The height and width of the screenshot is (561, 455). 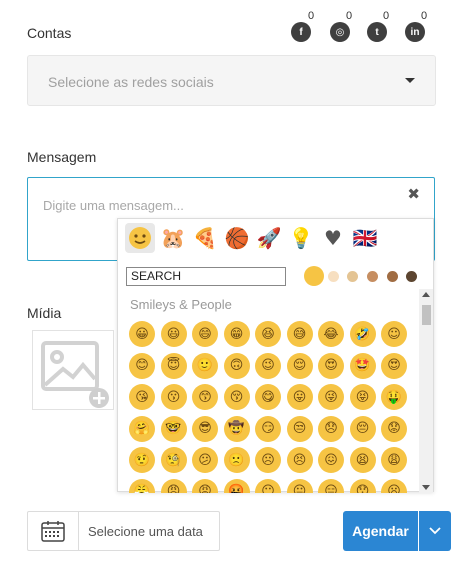 I want to click on emoji-item: 😗, so click(x=173, y=397).